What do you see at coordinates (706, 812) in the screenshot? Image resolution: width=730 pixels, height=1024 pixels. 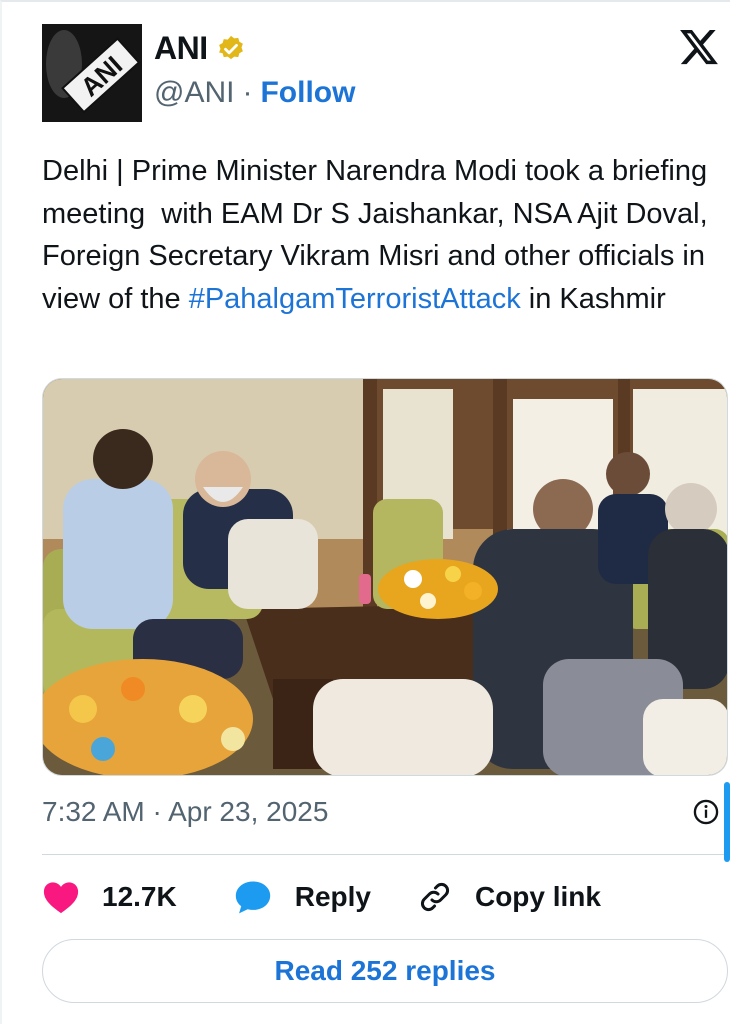 I see `info-icon` at bounding box center [706, 812].